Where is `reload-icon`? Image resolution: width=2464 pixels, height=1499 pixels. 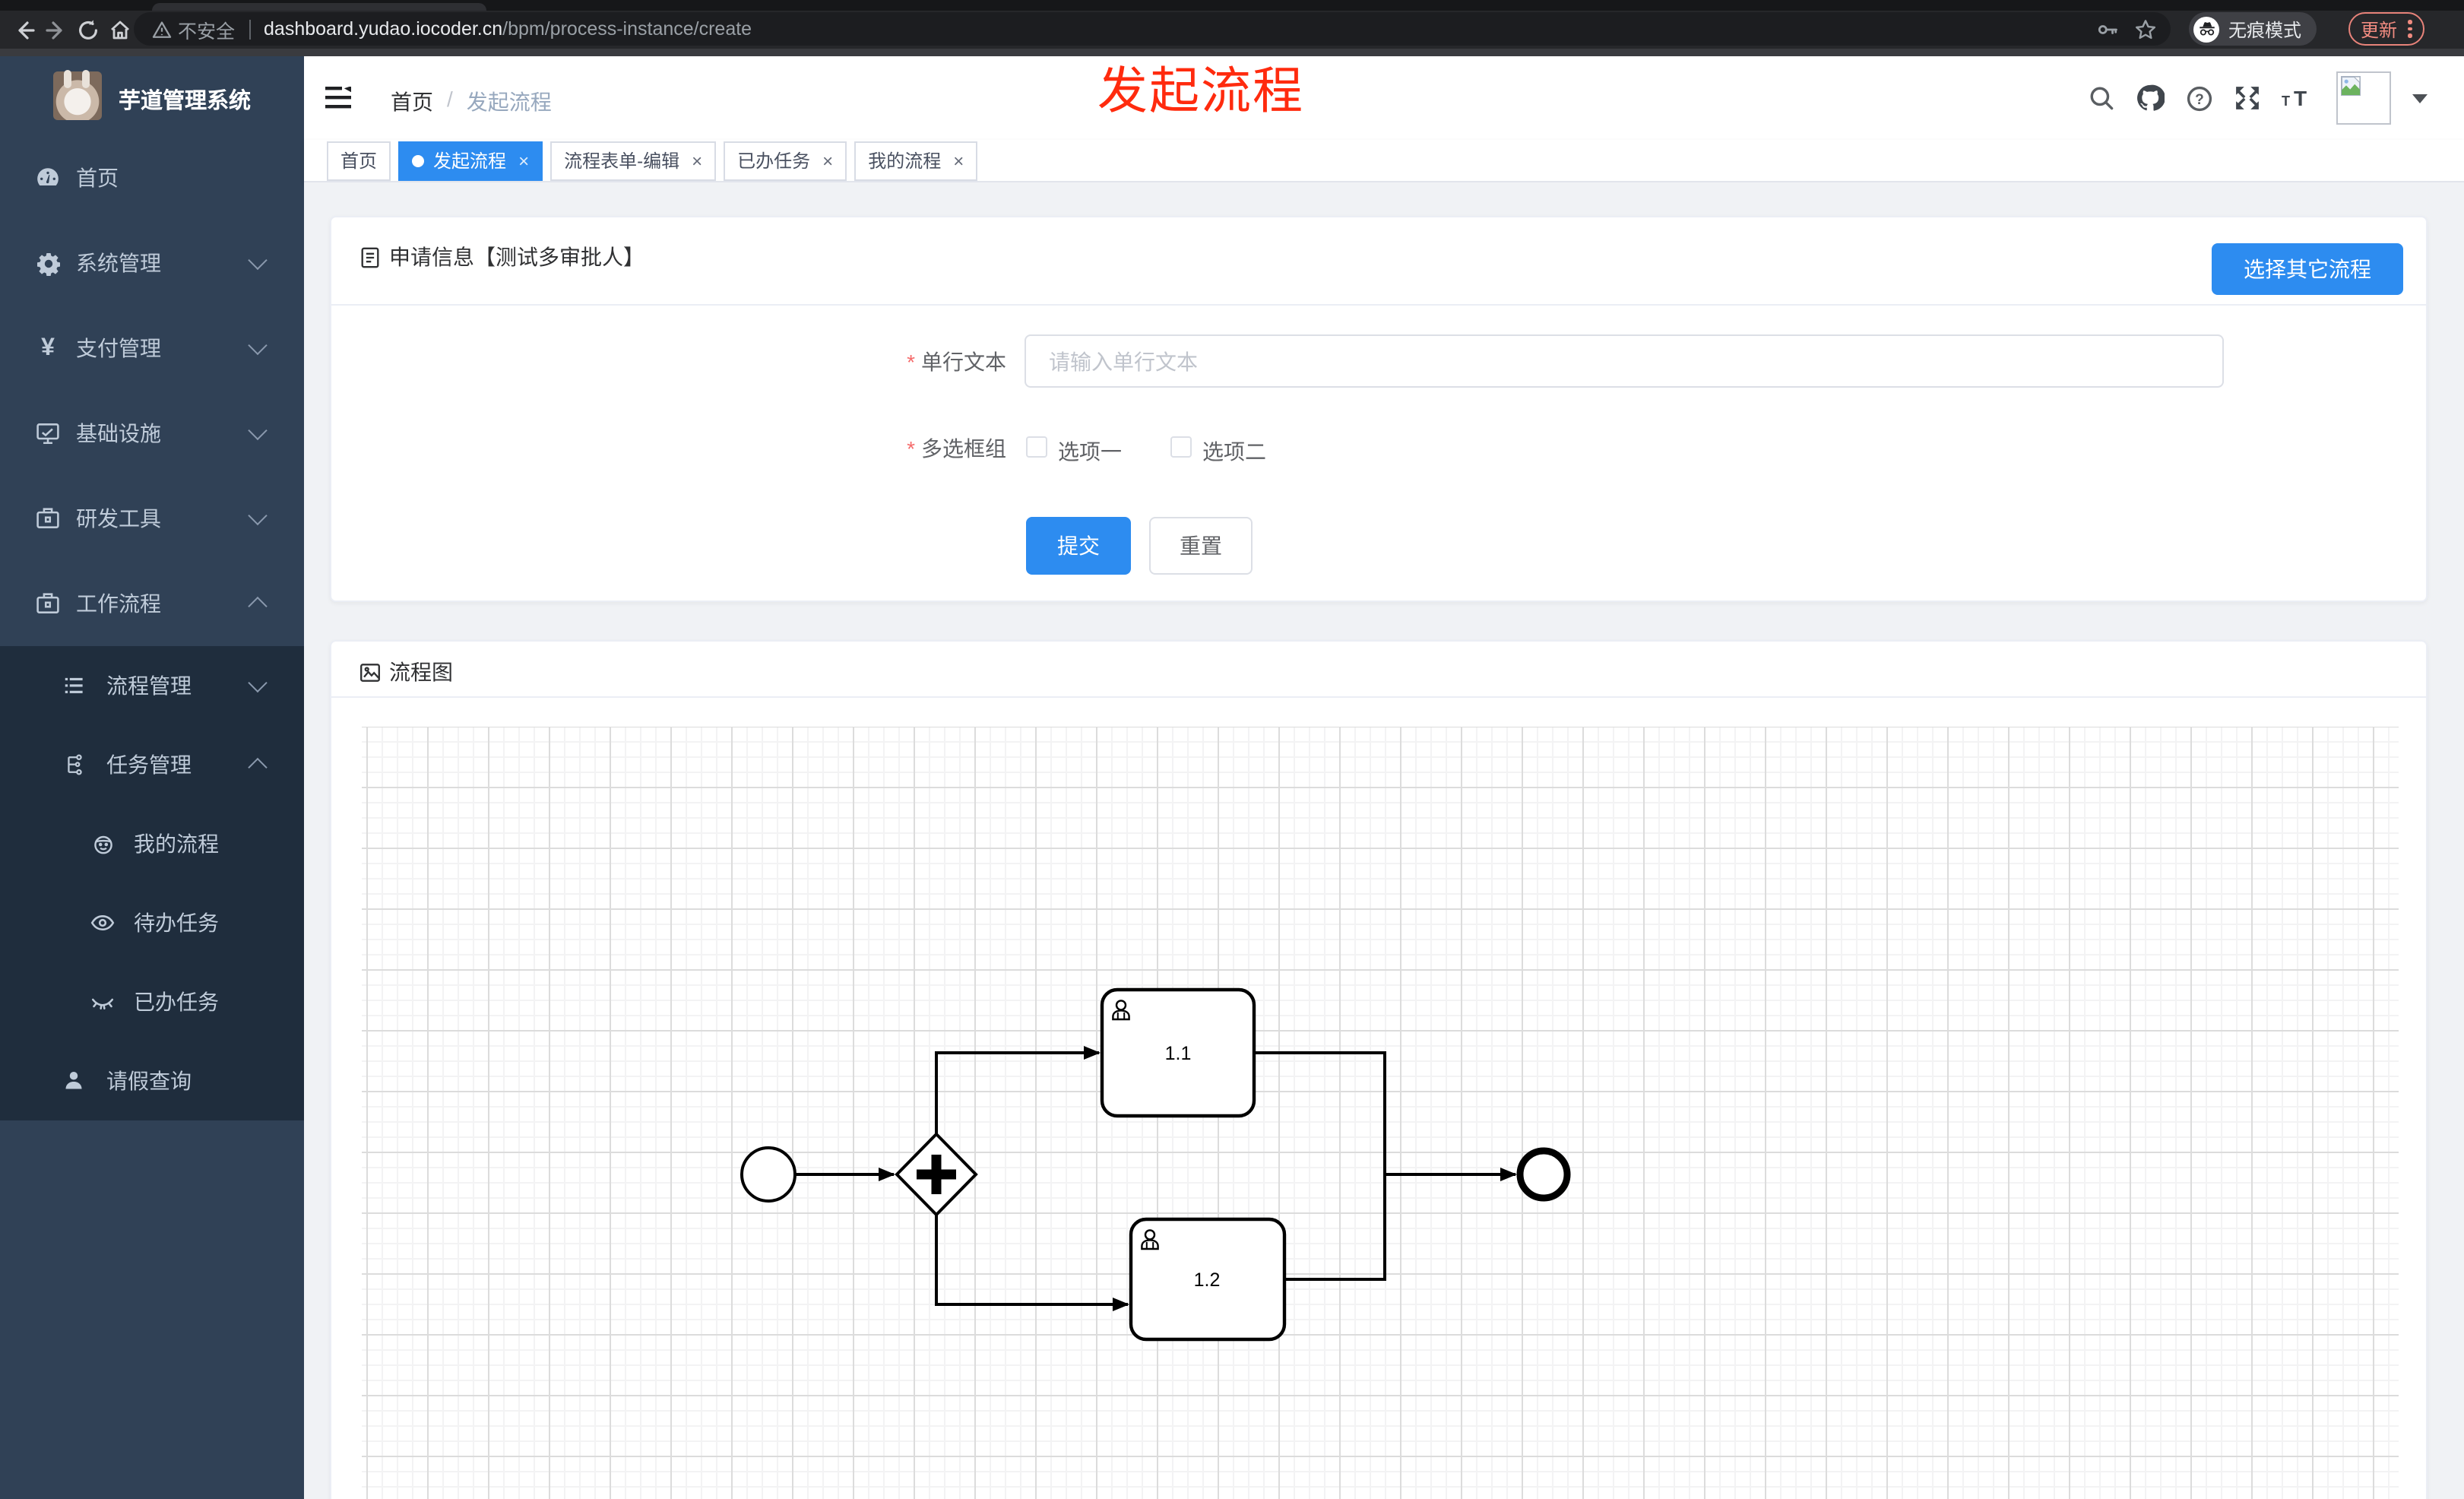 reload-icon is located at coordinates (87, 29).